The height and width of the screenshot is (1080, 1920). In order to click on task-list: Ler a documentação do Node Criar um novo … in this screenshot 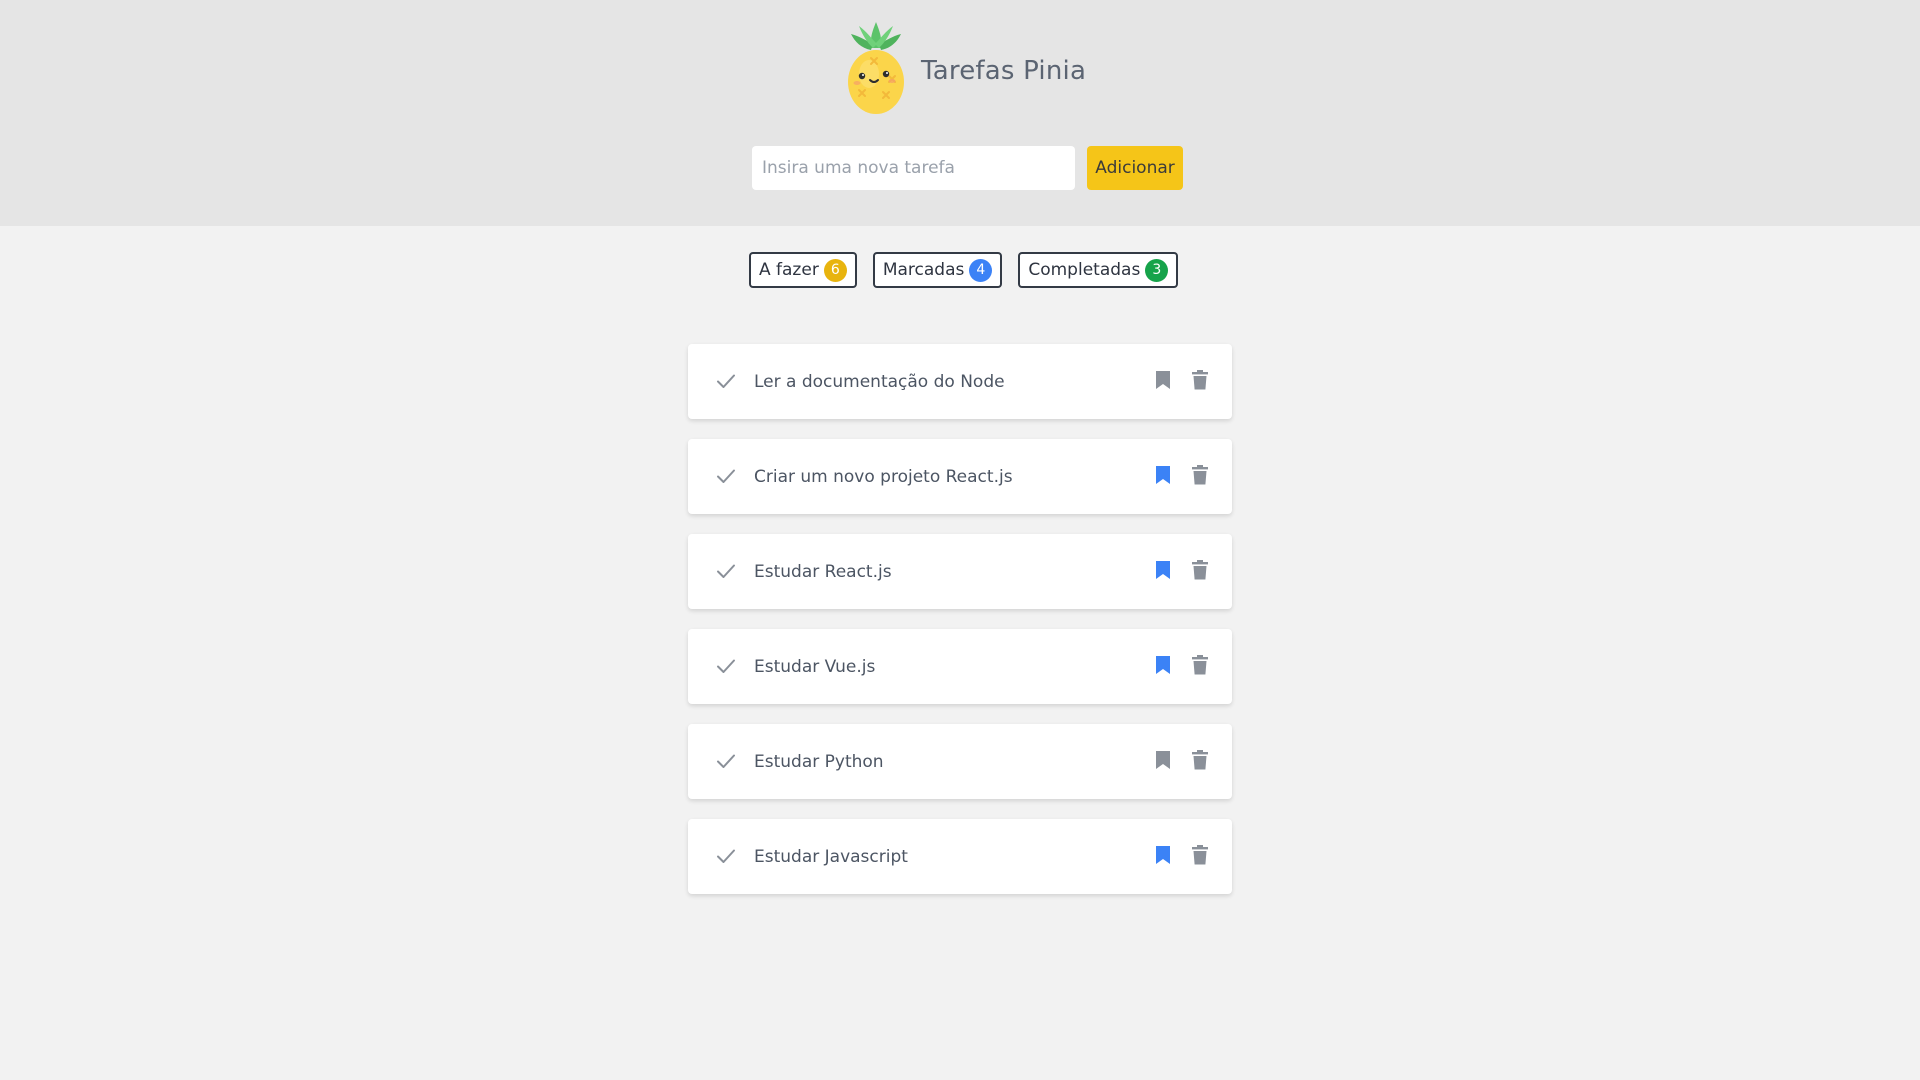, I will do `click(960, 629)`.